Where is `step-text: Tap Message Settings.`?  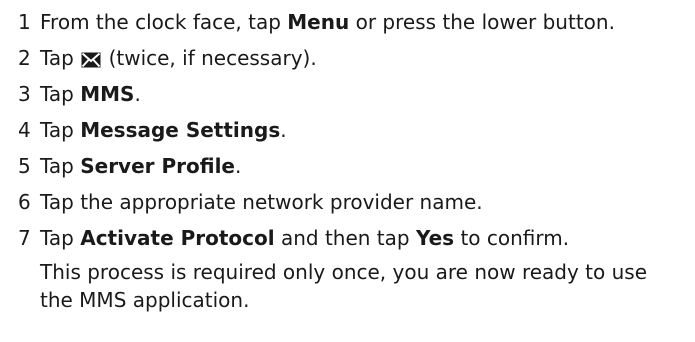 step-text: Tap Message Settings. is located at coordinates (163, 130).